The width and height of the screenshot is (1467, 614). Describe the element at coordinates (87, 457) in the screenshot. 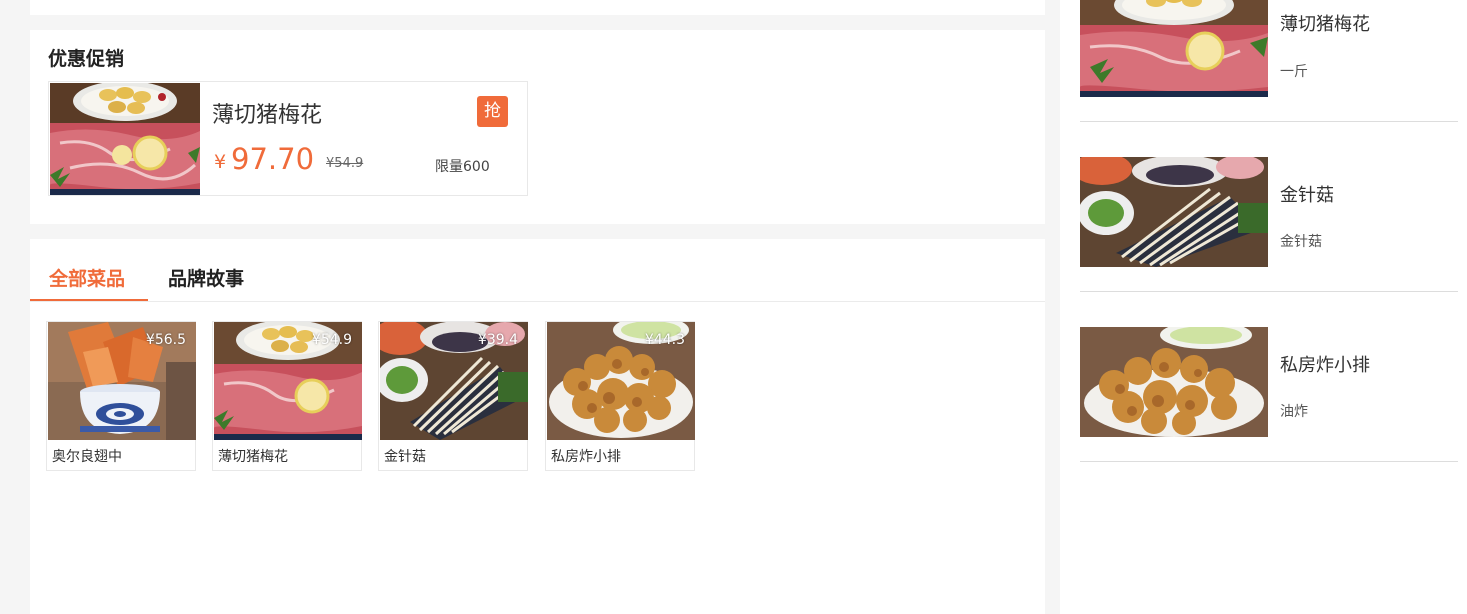

I see `dish-name: 奥尔良翅中` at that location.